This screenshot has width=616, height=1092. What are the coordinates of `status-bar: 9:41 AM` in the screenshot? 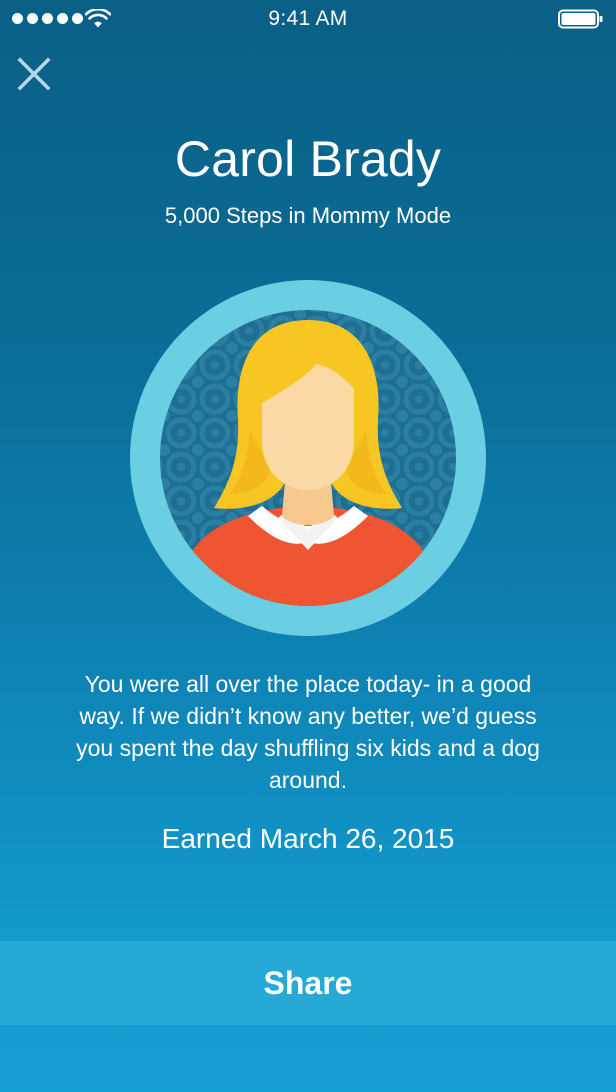 It's located at (308, 20).